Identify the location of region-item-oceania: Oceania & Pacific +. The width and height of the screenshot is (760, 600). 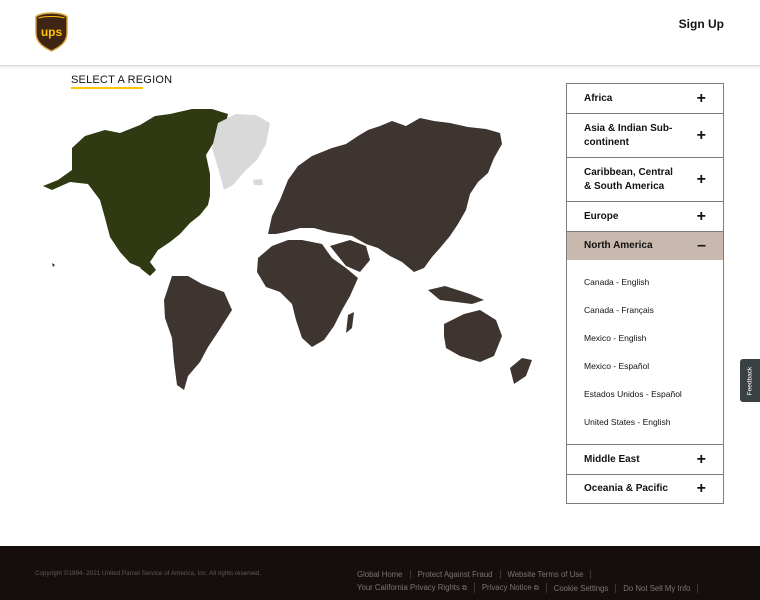
(645, 489).